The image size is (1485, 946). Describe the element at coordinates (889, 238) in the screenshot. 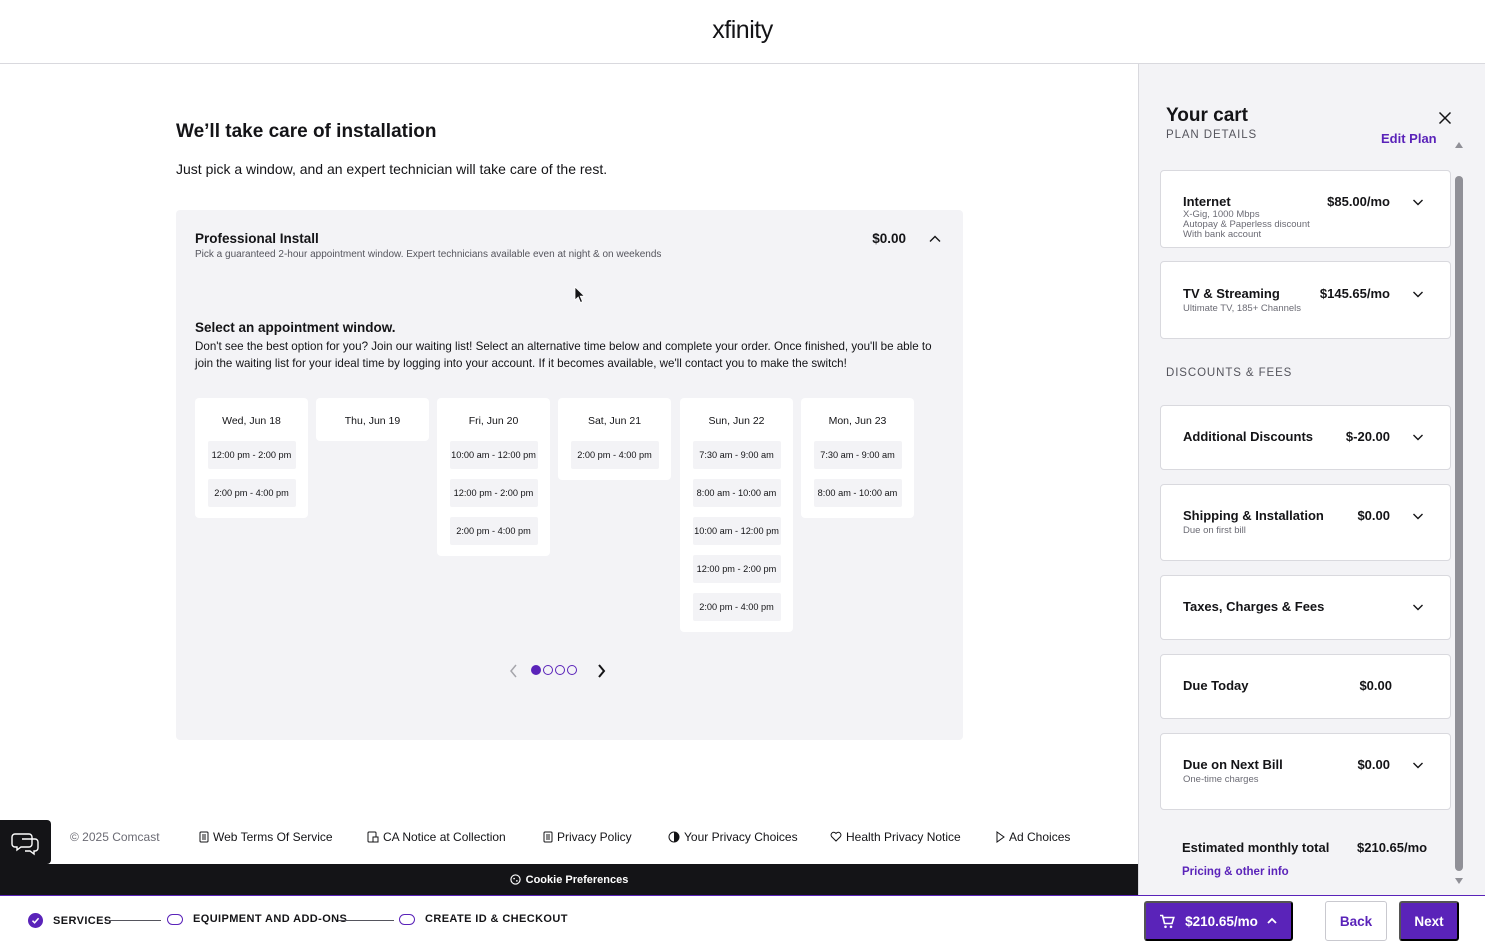

I see `install-price: $0.00` at that location.